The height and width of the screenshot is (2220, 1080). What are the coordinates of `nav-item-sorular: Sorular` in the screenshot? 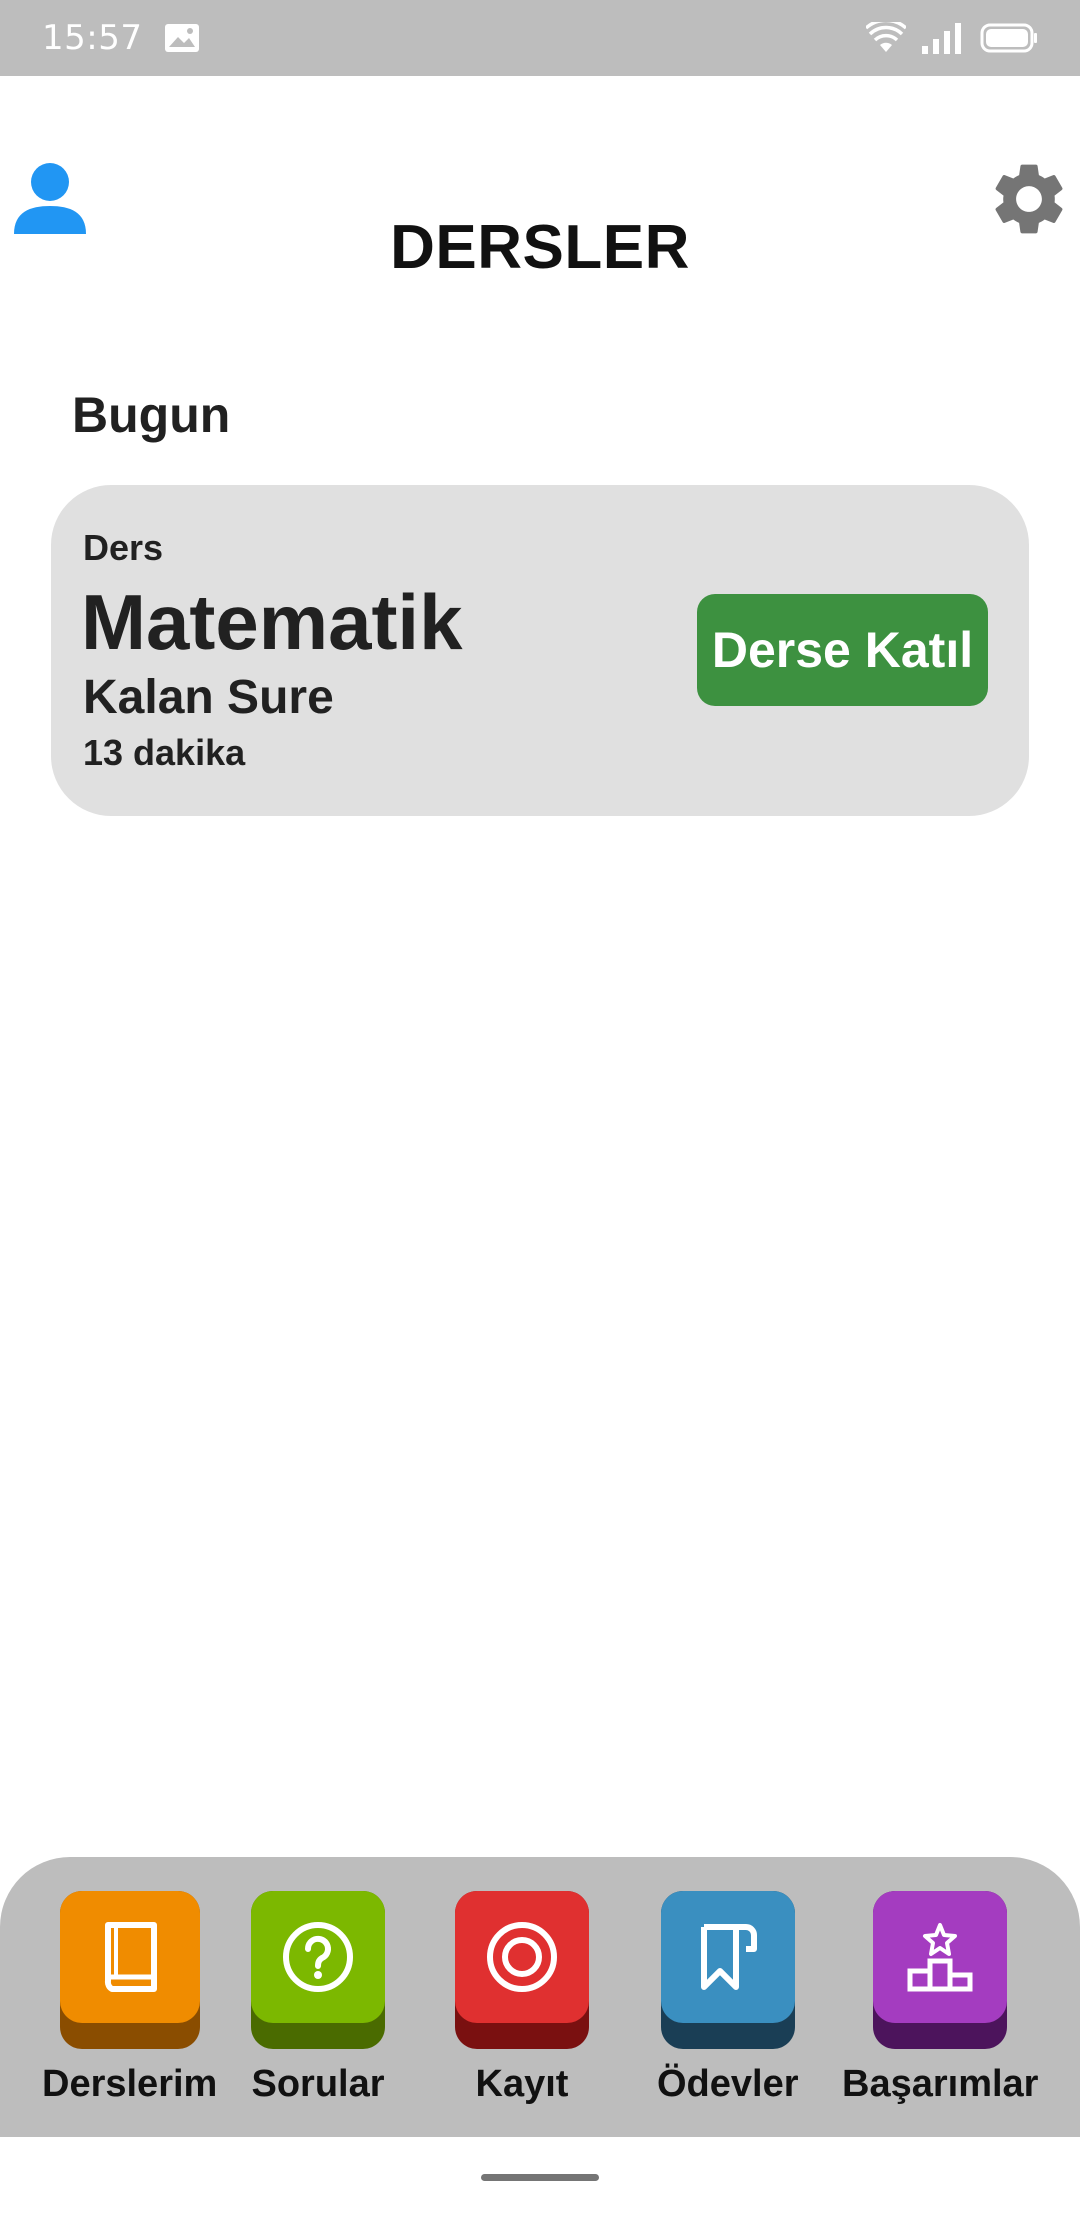 It's located at (318, 1998).